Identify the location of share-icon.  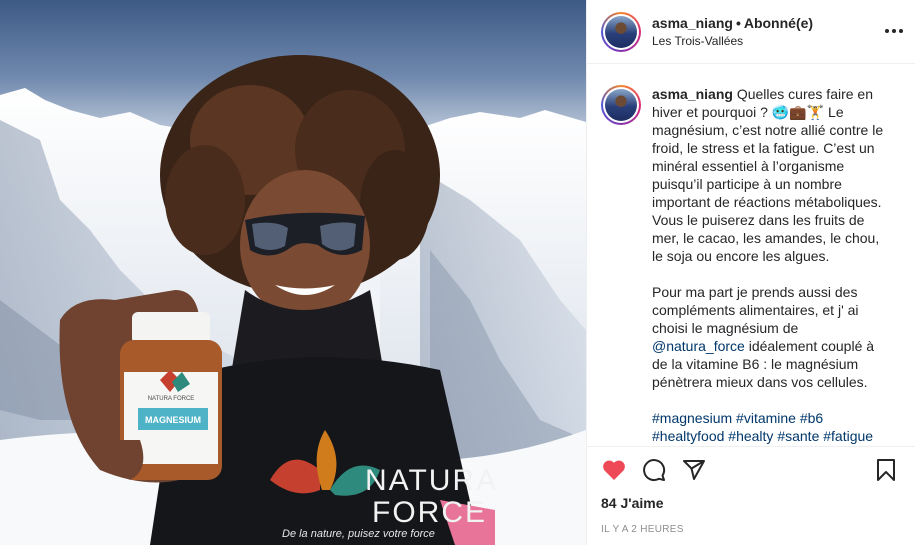
(694, 470).